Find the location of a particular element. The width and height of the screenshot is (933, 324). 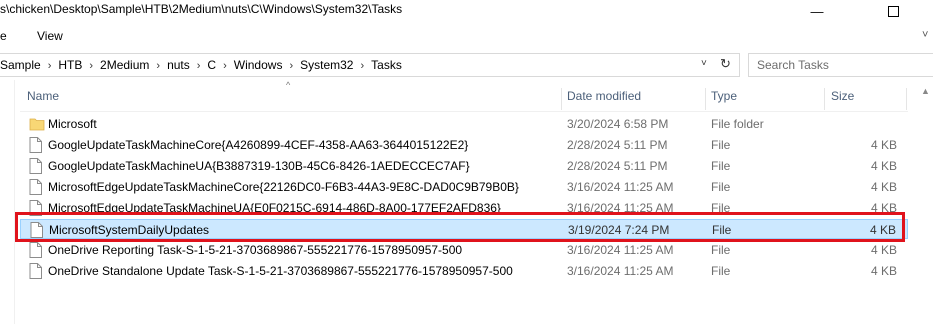

maximize-button is located at coordinates (893, 11).